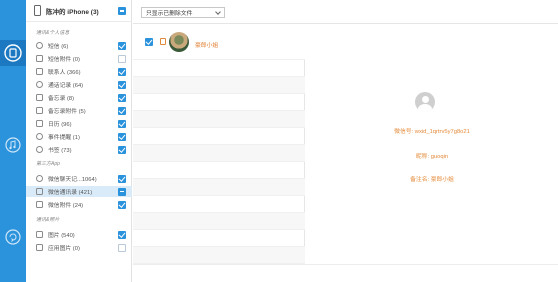 The height and width of the screenshot is (282, 558). Describe the element at coordinates (70, 193) in the screenshot. I see `sidebar-item-label: 微信通讯录 (421)` at that location.